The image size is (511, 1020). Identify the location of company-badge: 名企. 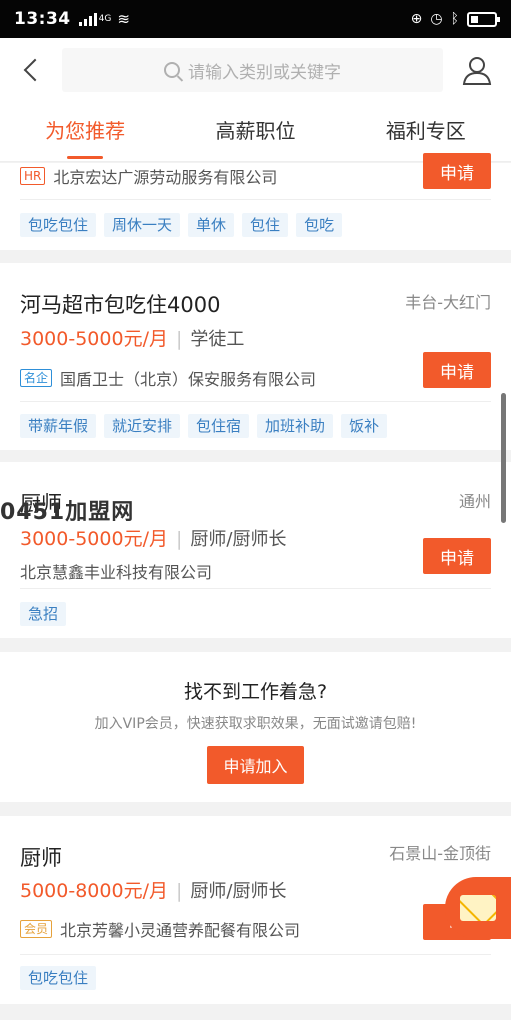
(36, 378).